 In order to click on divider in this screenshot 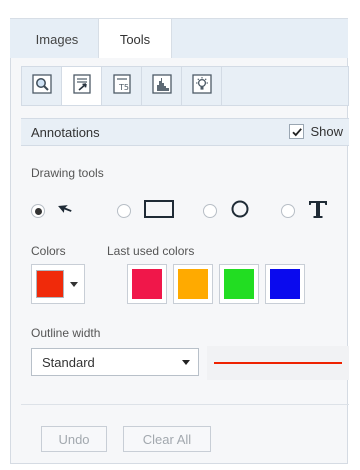, I will do `click(185, 404)`.